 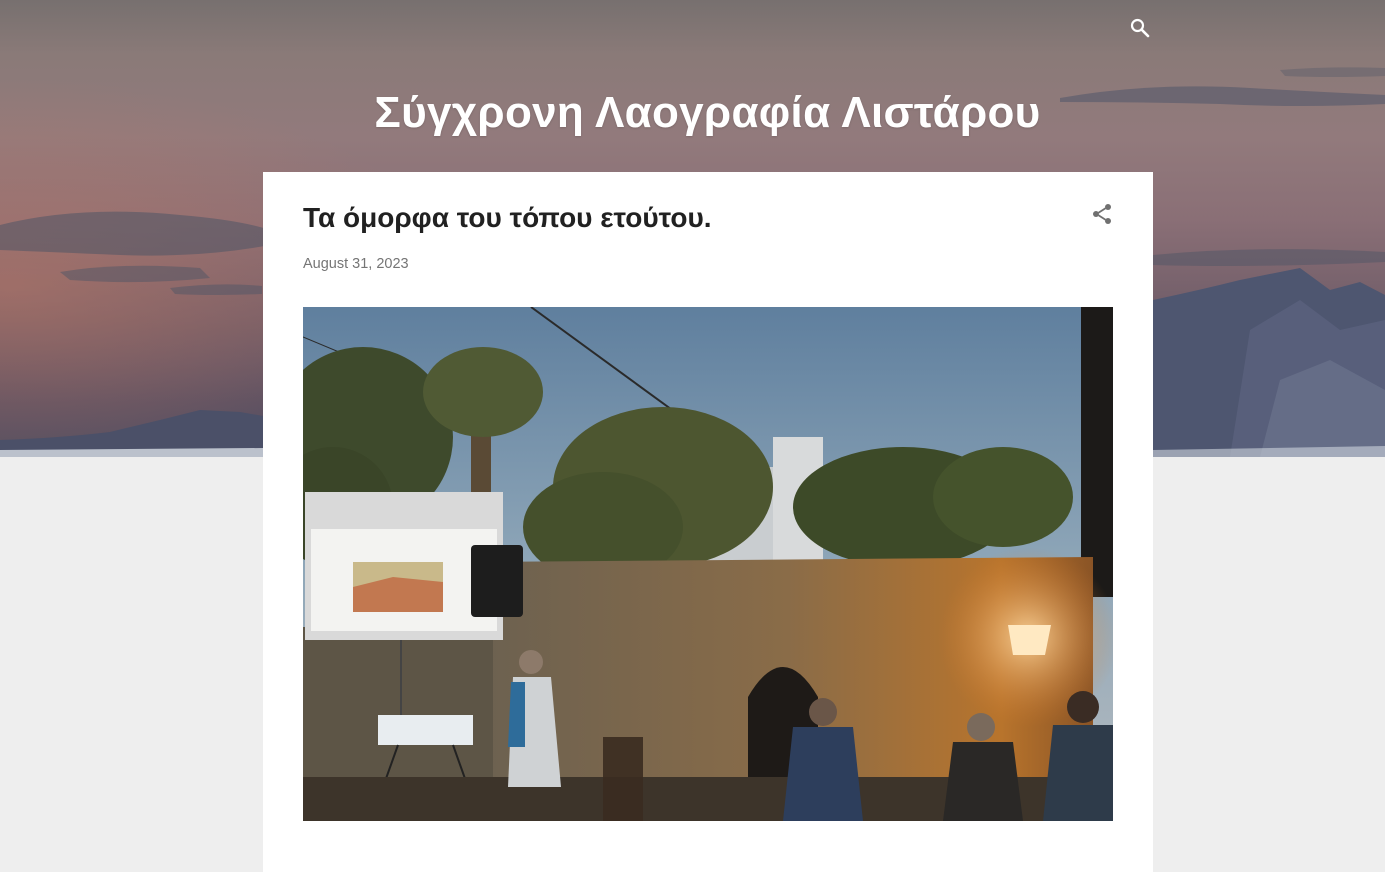 I want to click on share-button, so click(x=1102, y=214).